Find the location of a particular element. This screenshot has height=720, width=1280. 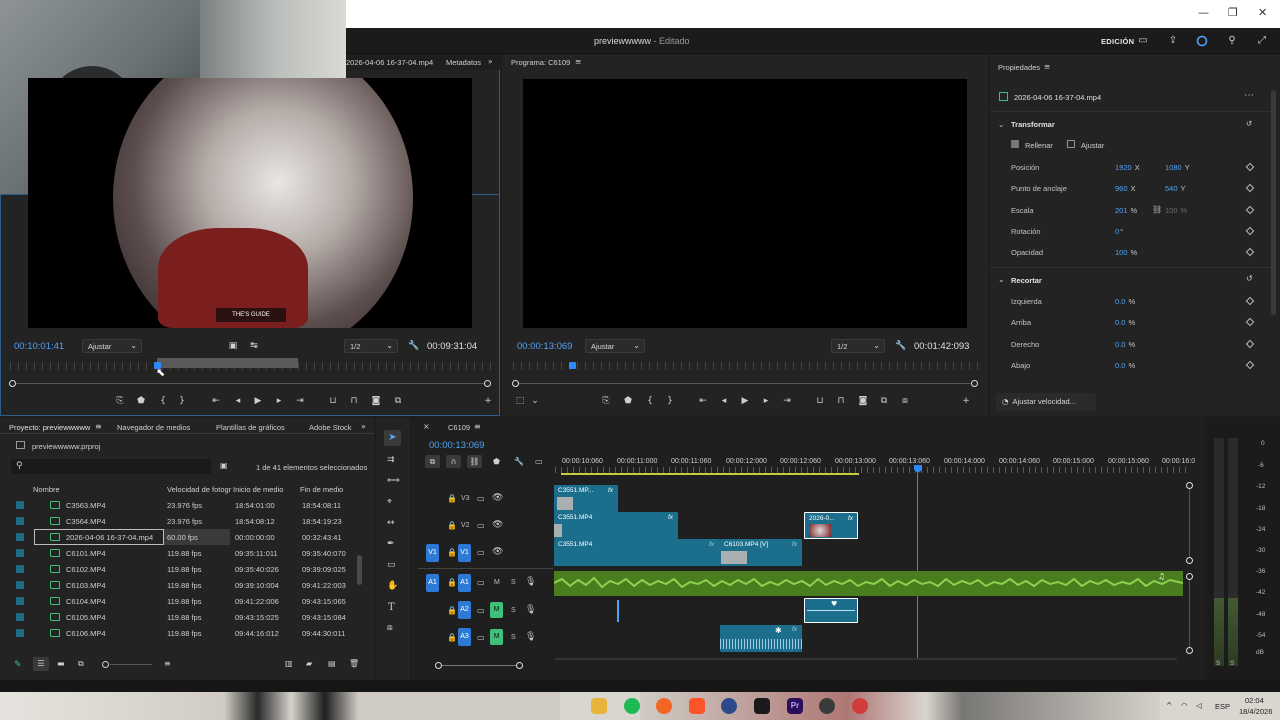

program-resolution-dropdown: 1/2 ⌄ is located at coordinates (858, 346).